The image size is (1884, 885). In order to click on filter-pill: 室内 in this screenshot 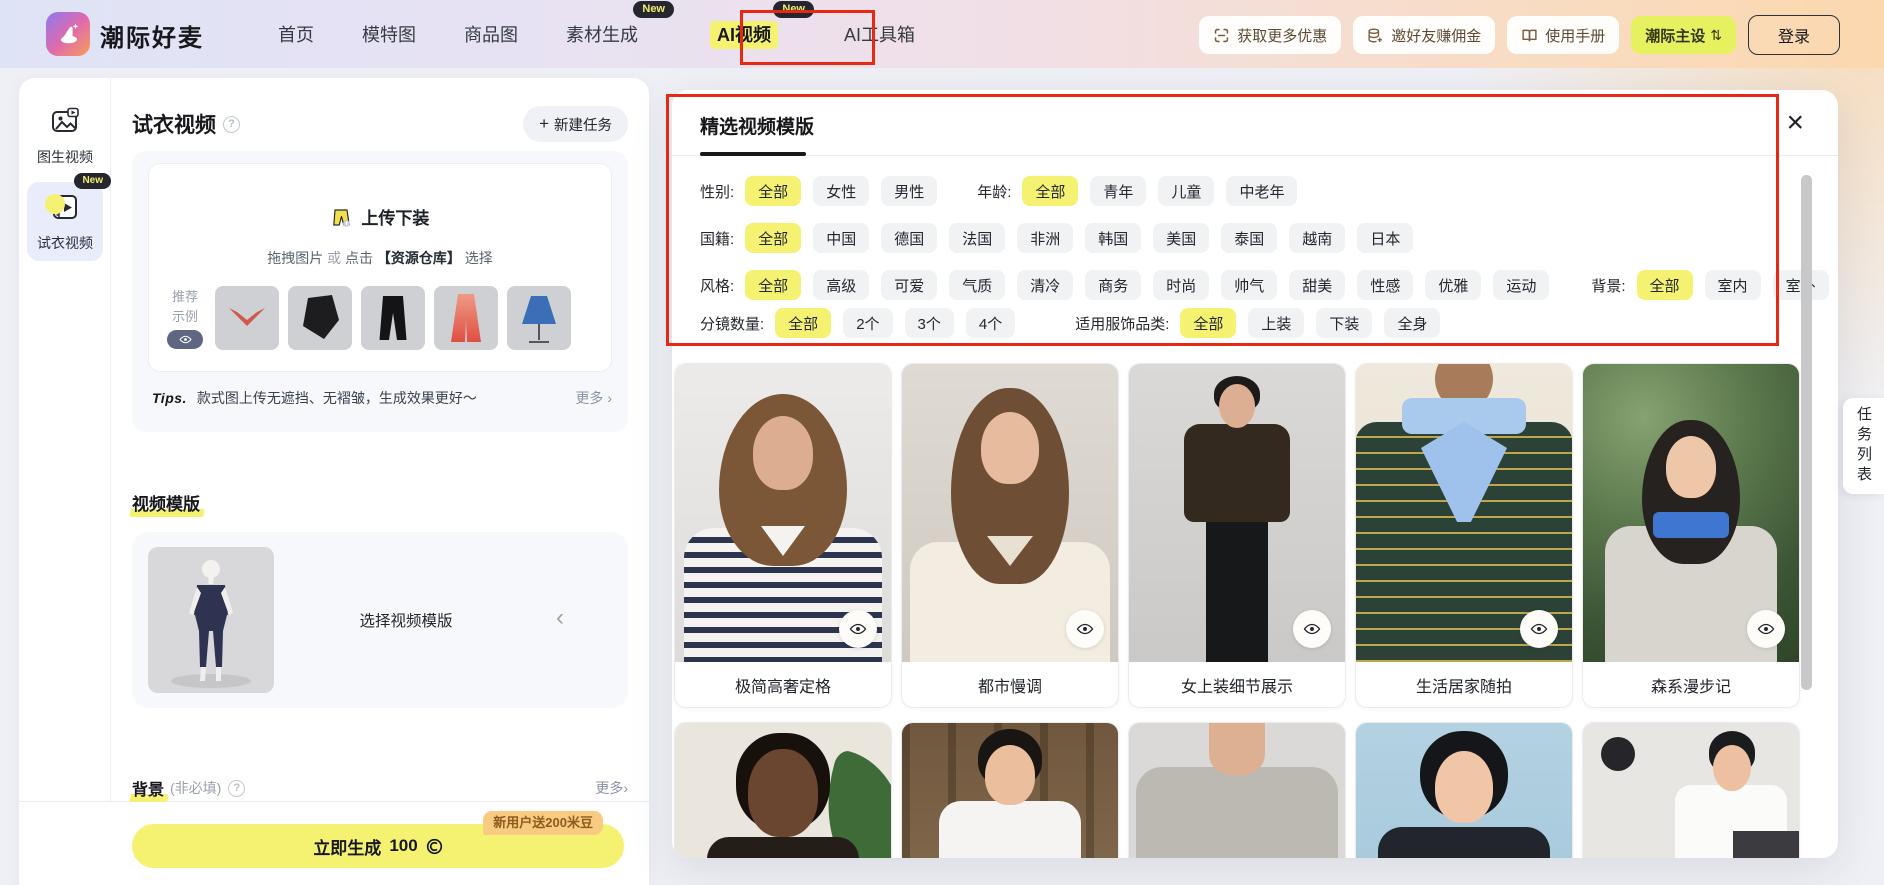, I will do `click(1732, 285)`.